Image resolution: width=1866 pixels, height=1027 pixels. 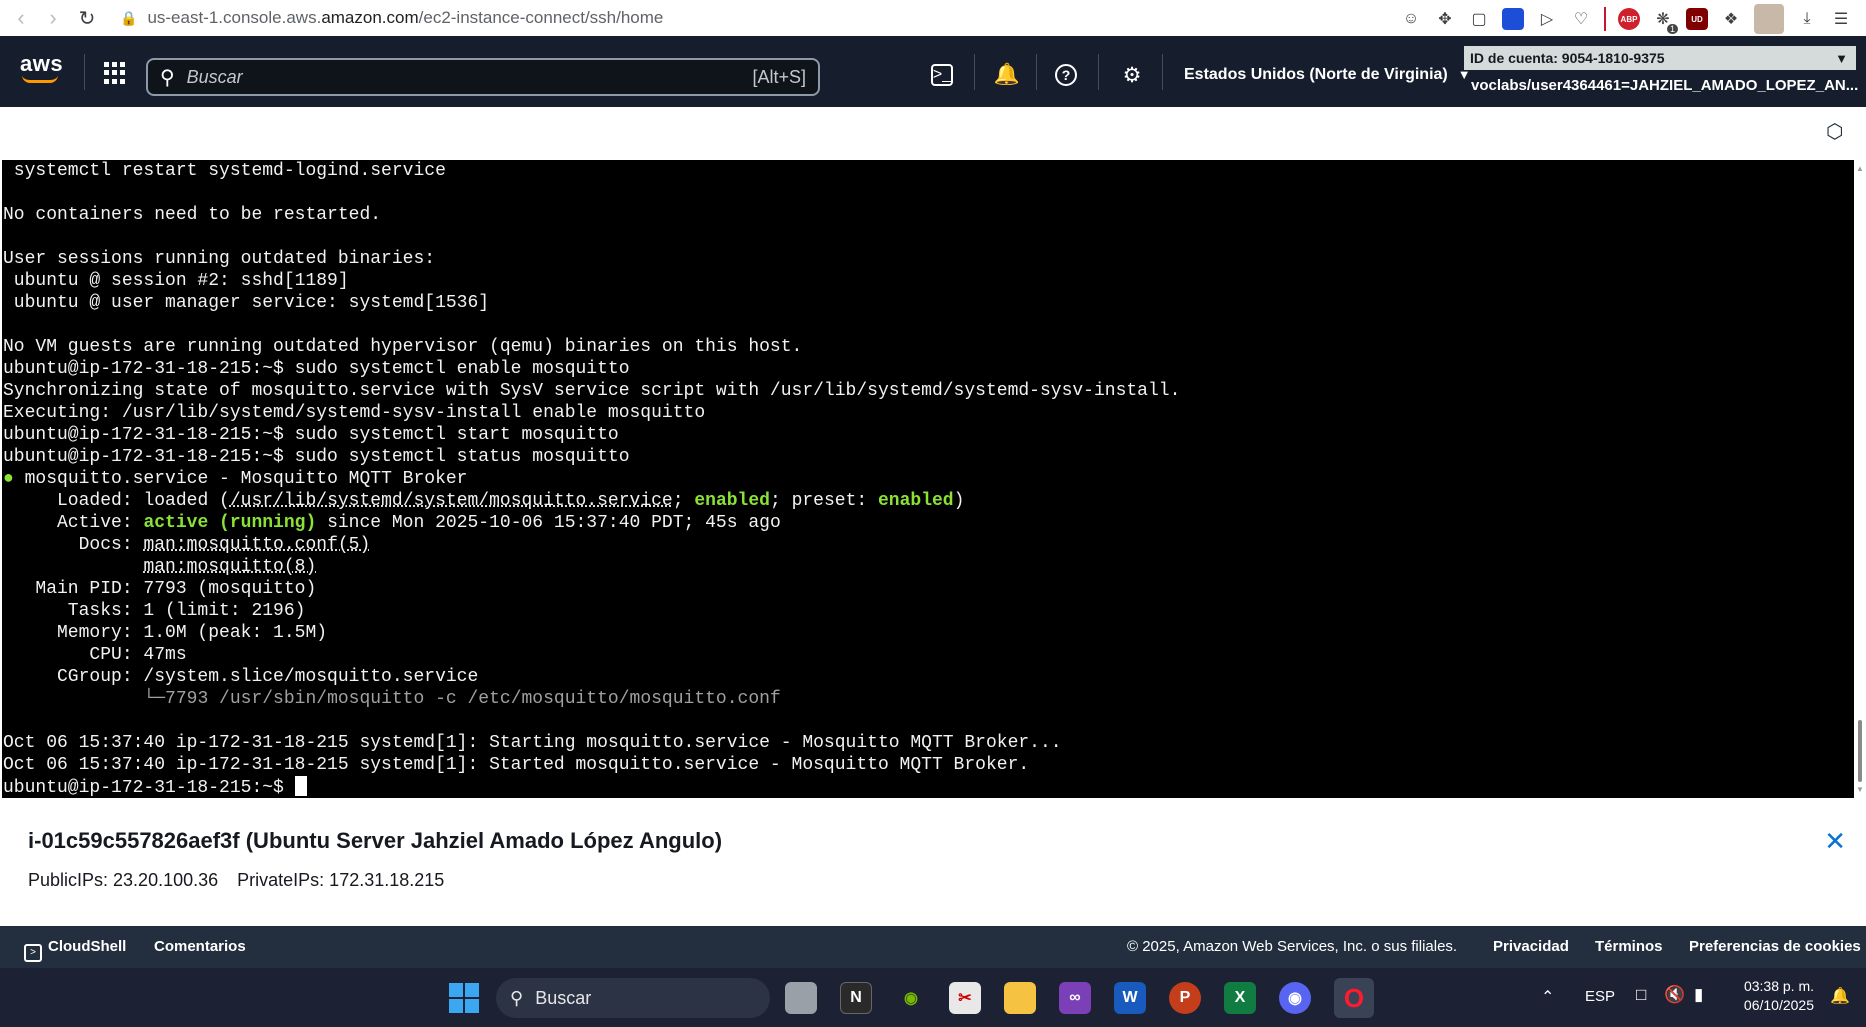 I want to click on terms-link: Términos, so click(x=1629, y=946).